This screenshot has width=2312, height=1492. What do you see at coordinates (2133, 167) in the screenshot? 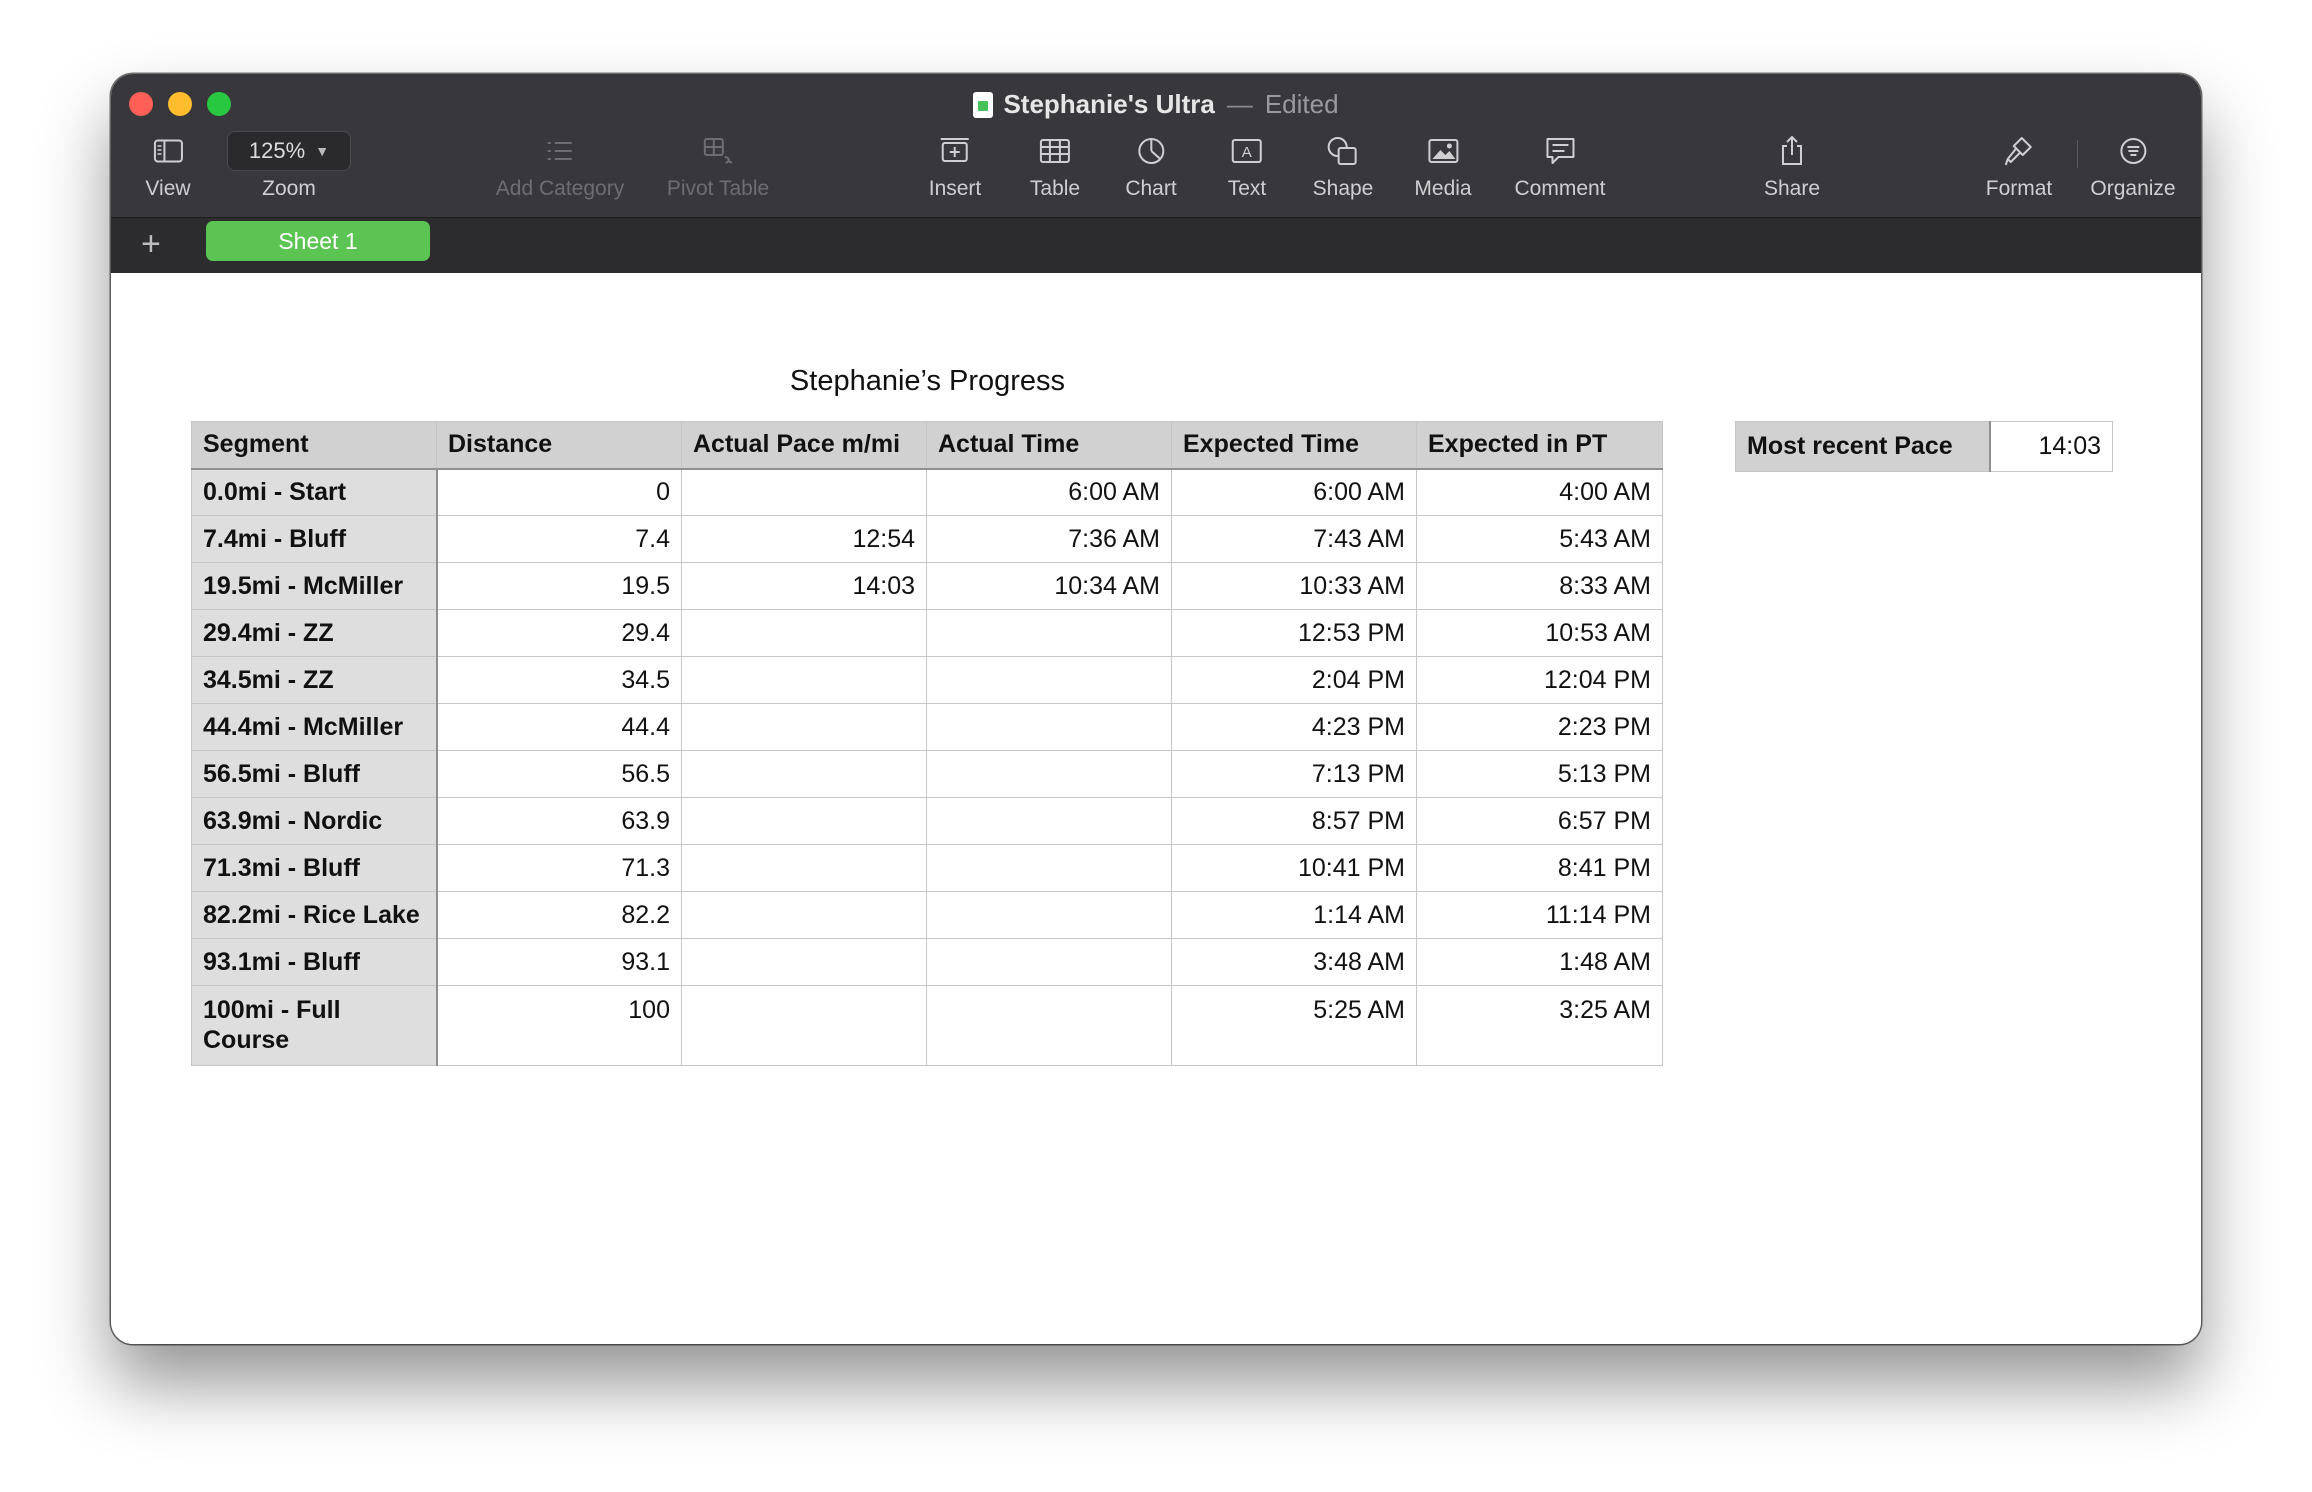
I see `organize-button: Organize` at bounding box center [2133, 167].